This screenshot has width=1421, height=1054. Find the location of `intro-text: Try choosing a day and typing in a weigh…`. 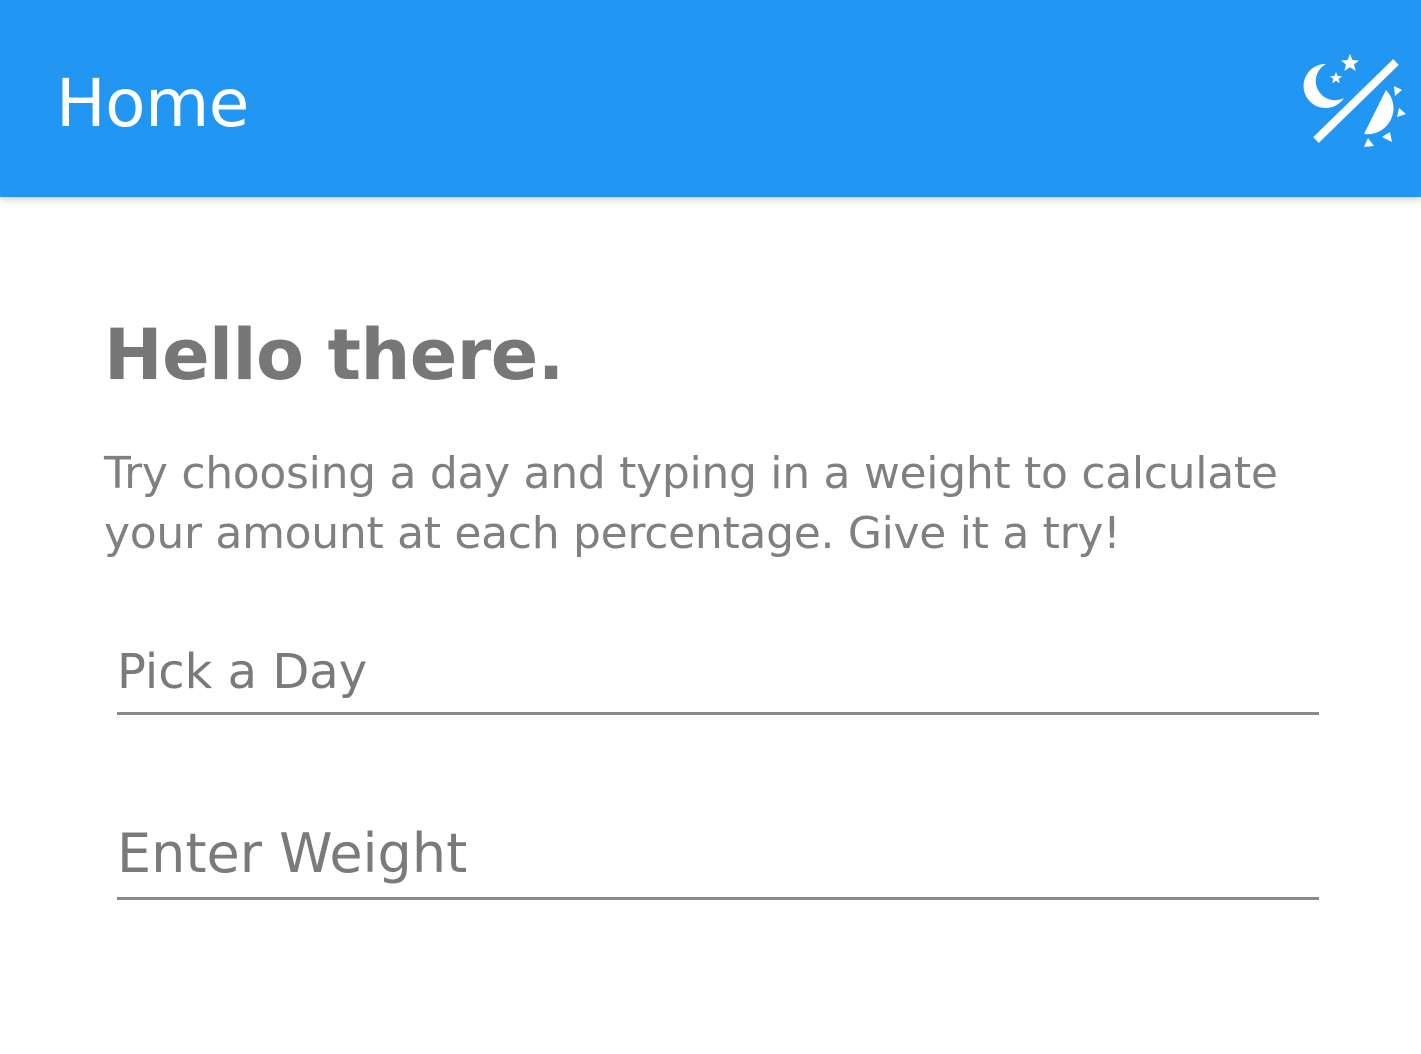

intro-text: Try choosing a day and typing in a weigh… is located at coordinates (691, 503).